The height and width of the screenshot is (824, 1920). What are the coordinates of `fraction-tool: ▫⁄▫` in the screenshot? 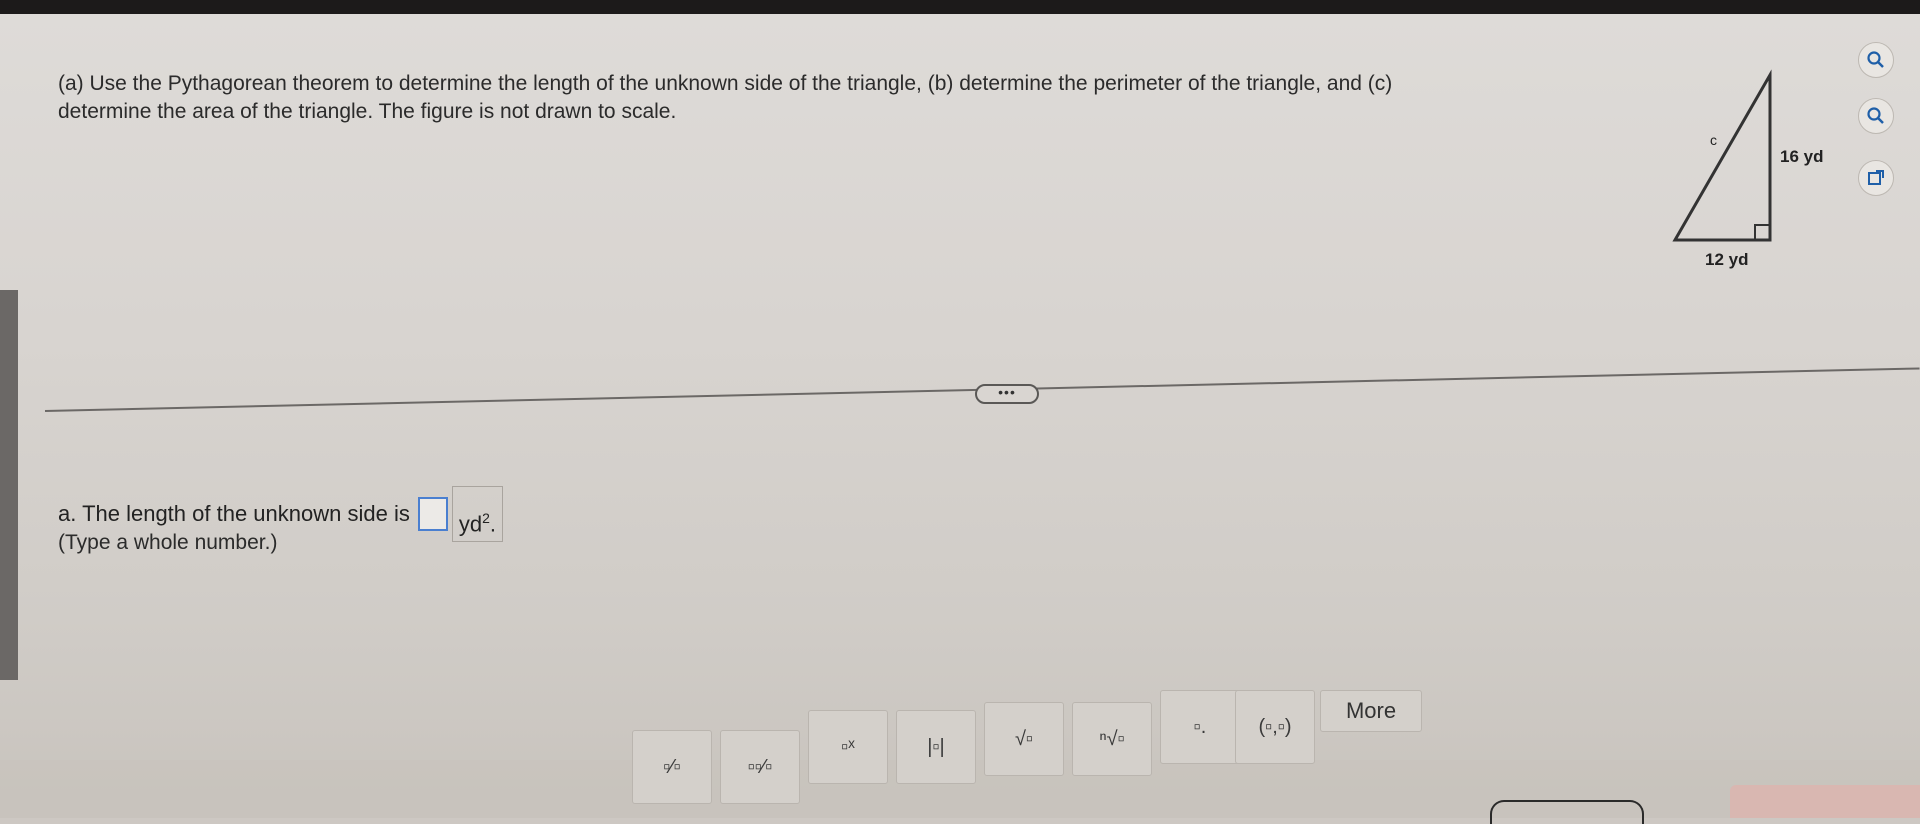 It's located at (672, 767).